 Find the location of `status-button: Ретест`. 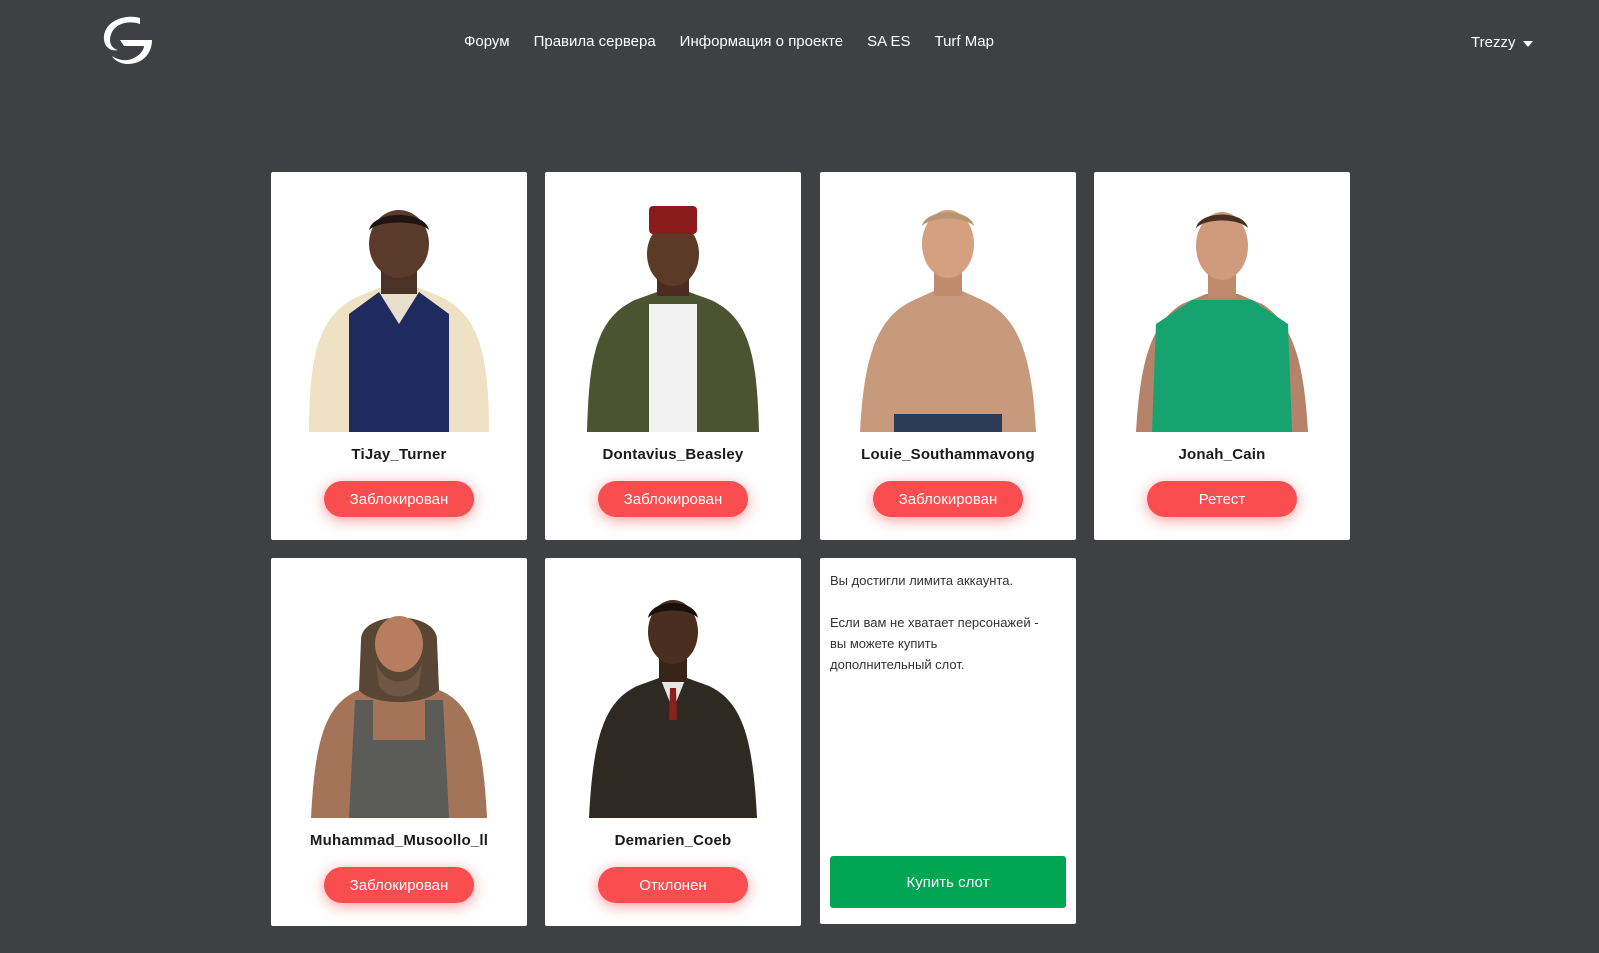

status-button: Ретест is located at coordinates (1222, 499).